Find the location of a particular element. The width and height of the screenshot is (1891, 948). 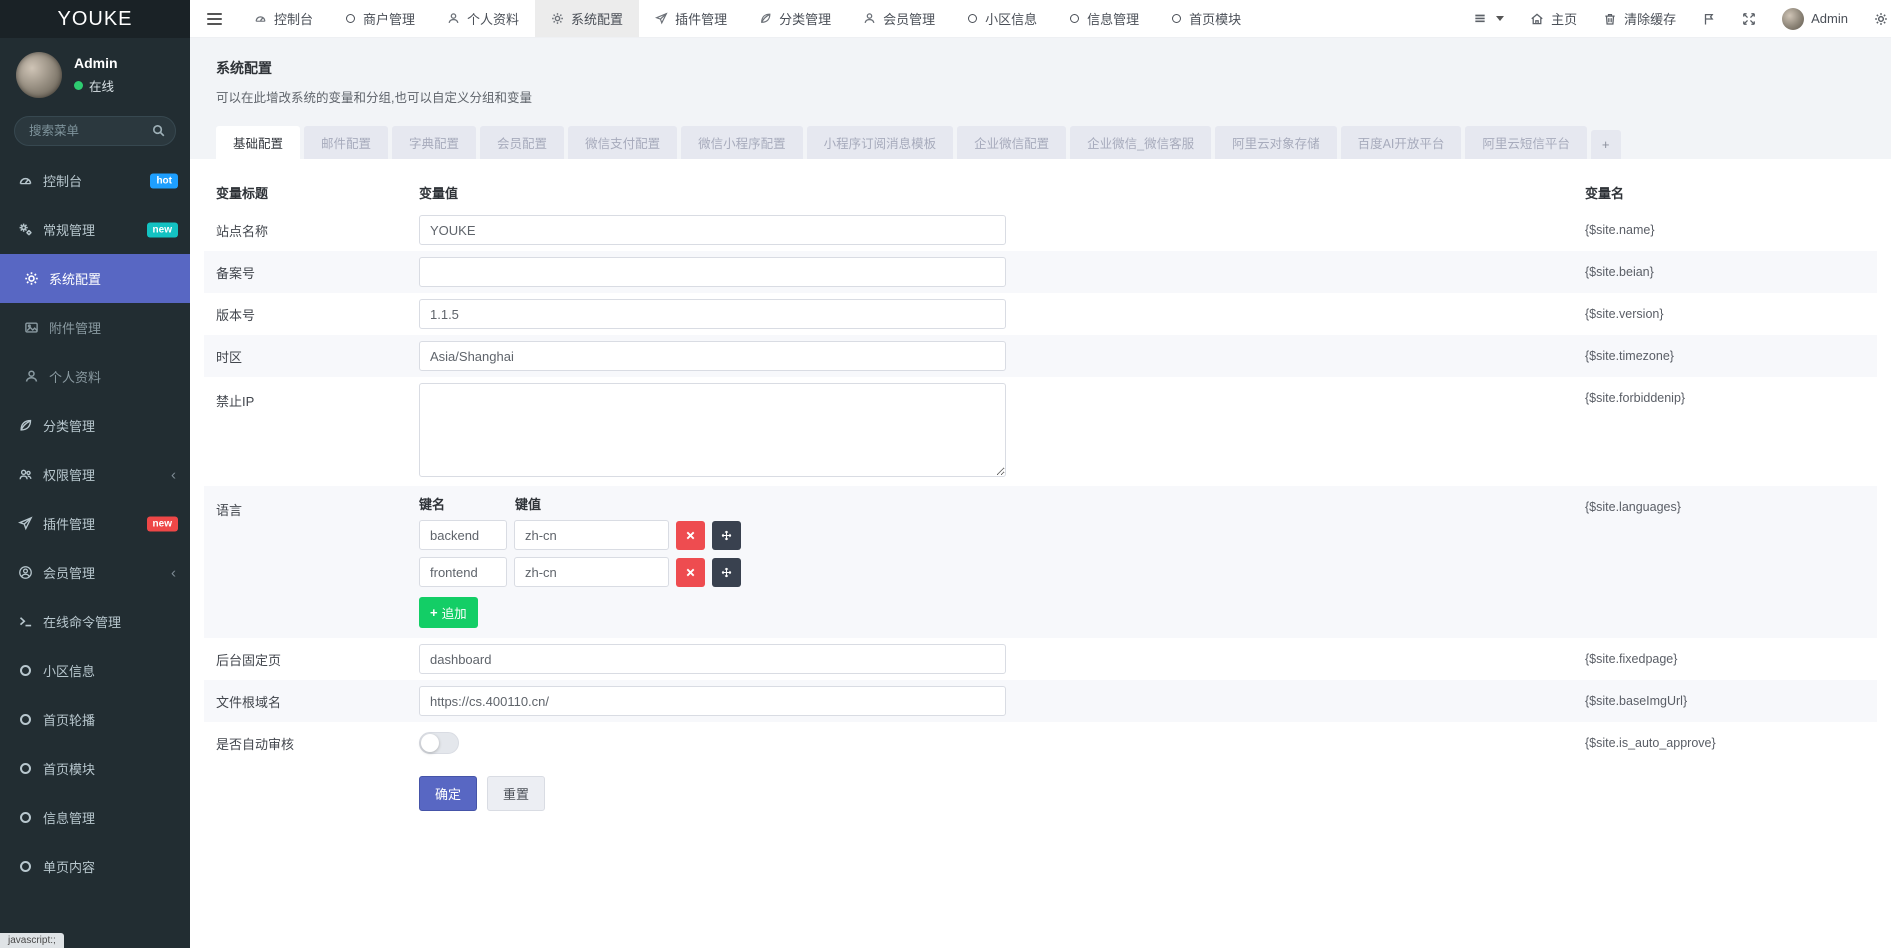

var-name: {$site.forbiddenip} is located at coordinates (1635, 398).